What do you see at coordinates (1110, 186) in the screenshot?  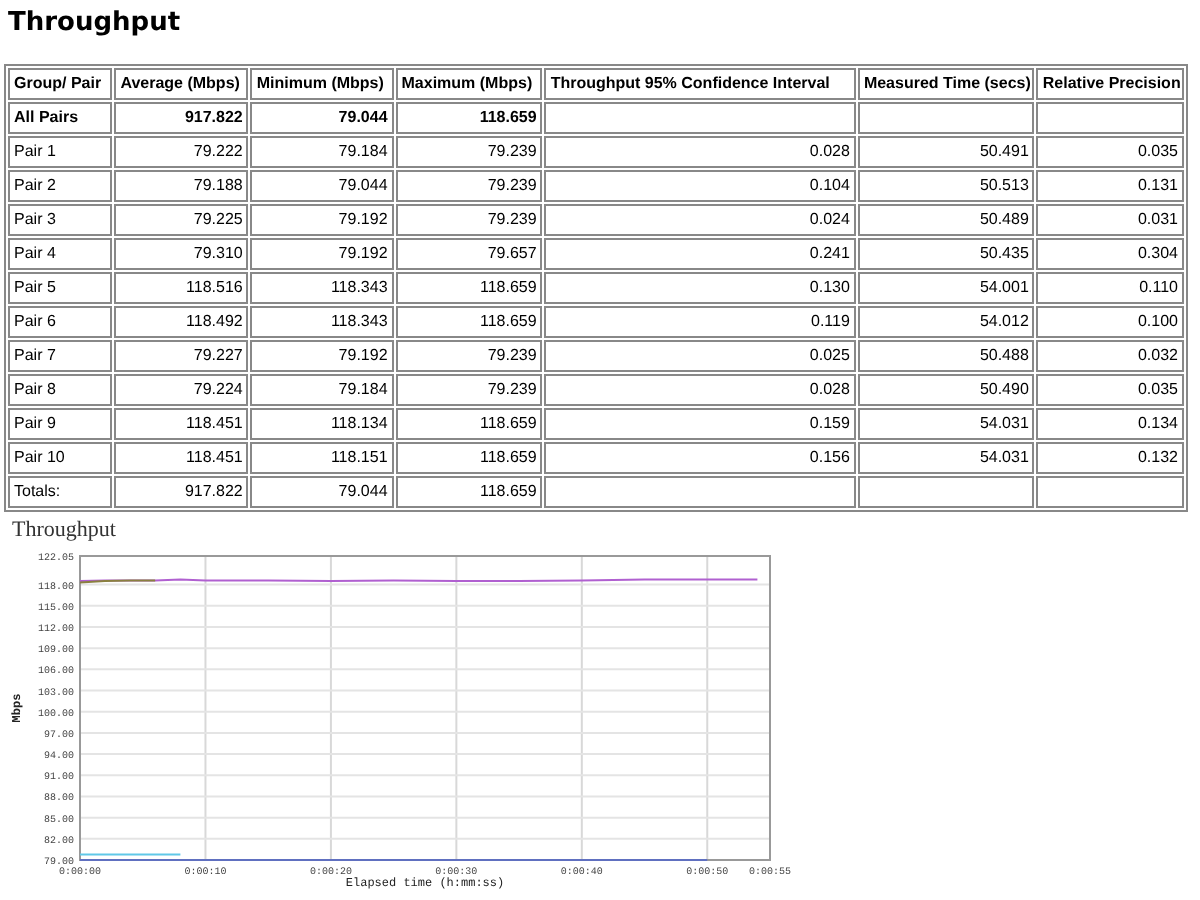 I see `table-cell: 0.131` at bounding box center [1110, 186].